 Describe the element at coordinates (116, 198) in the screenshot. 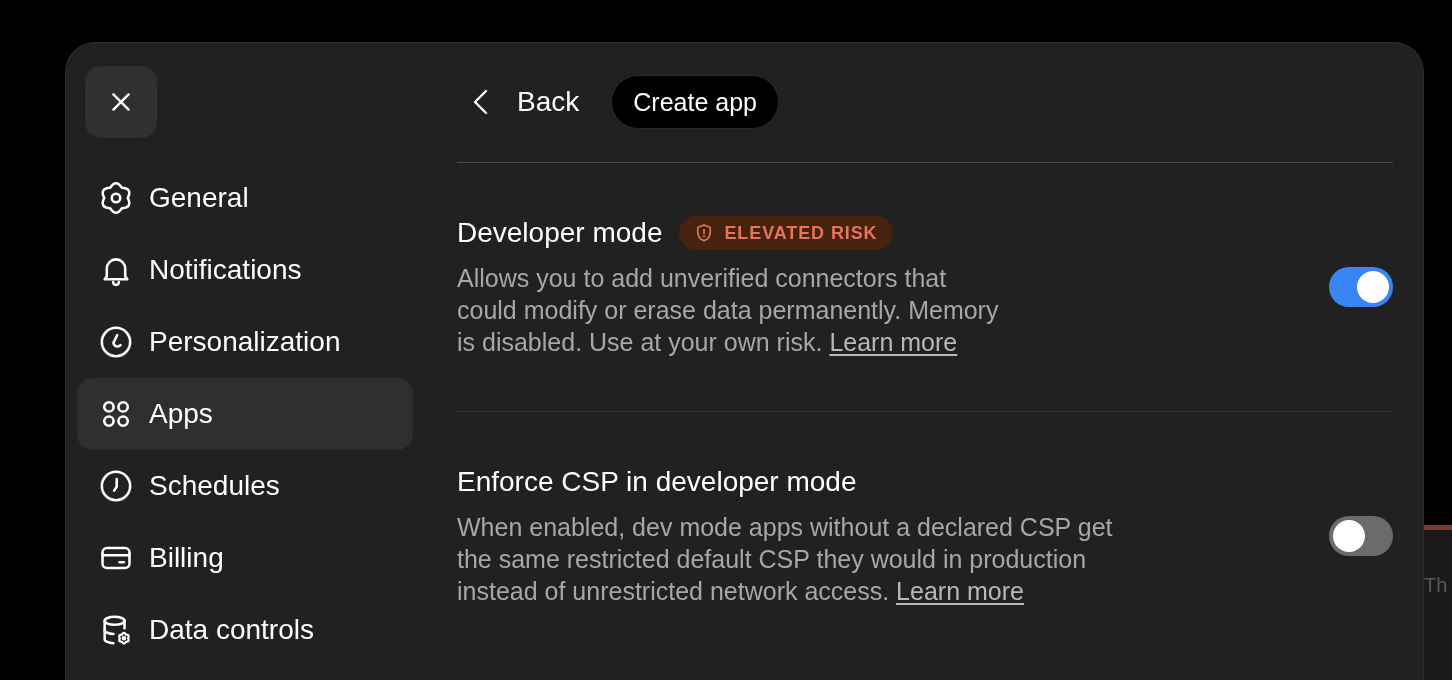

I see `gear-icon` at that location.